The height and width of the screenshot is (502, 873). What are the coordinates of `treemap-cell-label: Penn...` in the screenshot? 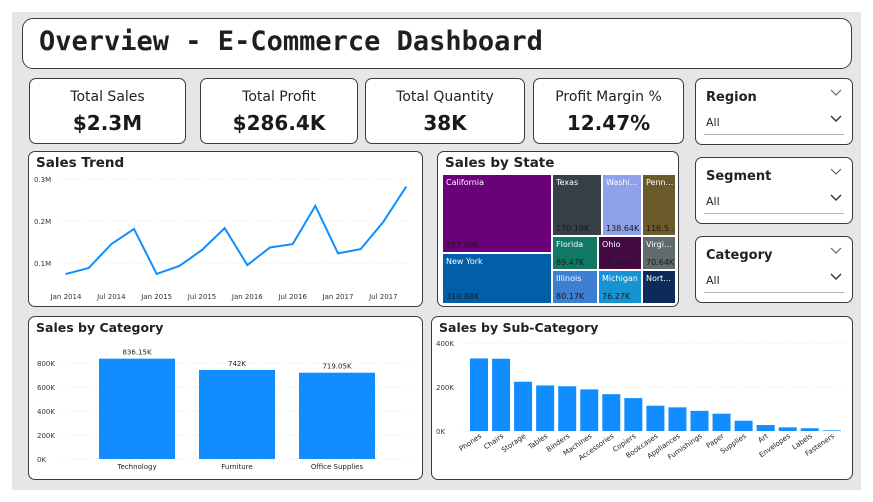 It's located at (660, 182).